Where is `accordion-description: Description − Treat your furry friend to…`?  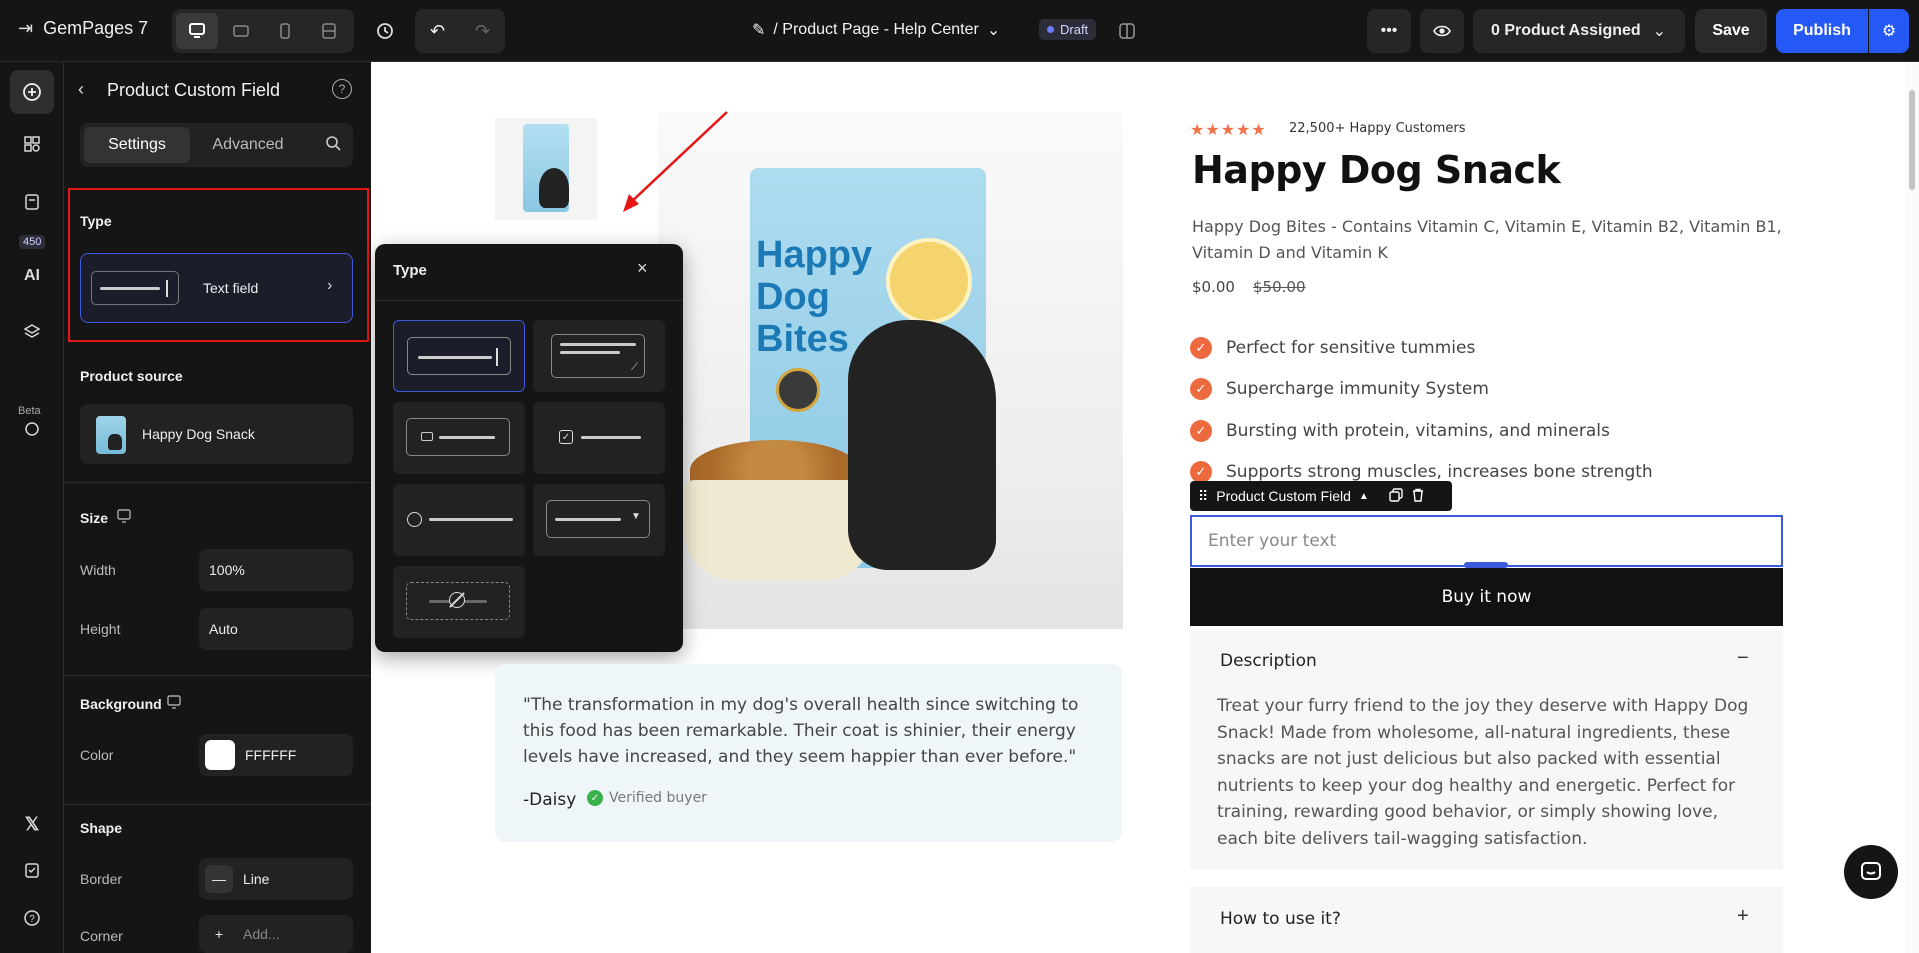 accordion-description: Description − Treat your furry friend to… is located at coordinates (1486, 750).